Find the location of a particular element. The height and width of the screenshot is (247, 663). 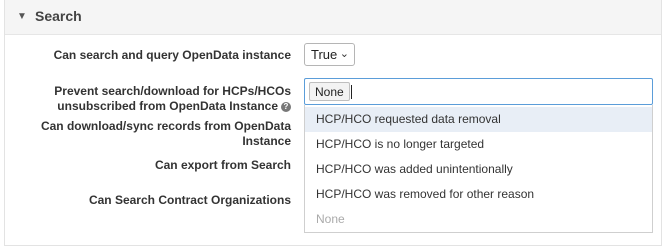

chevron-down-icon: ⌄ is located at coordinates (344, 54).